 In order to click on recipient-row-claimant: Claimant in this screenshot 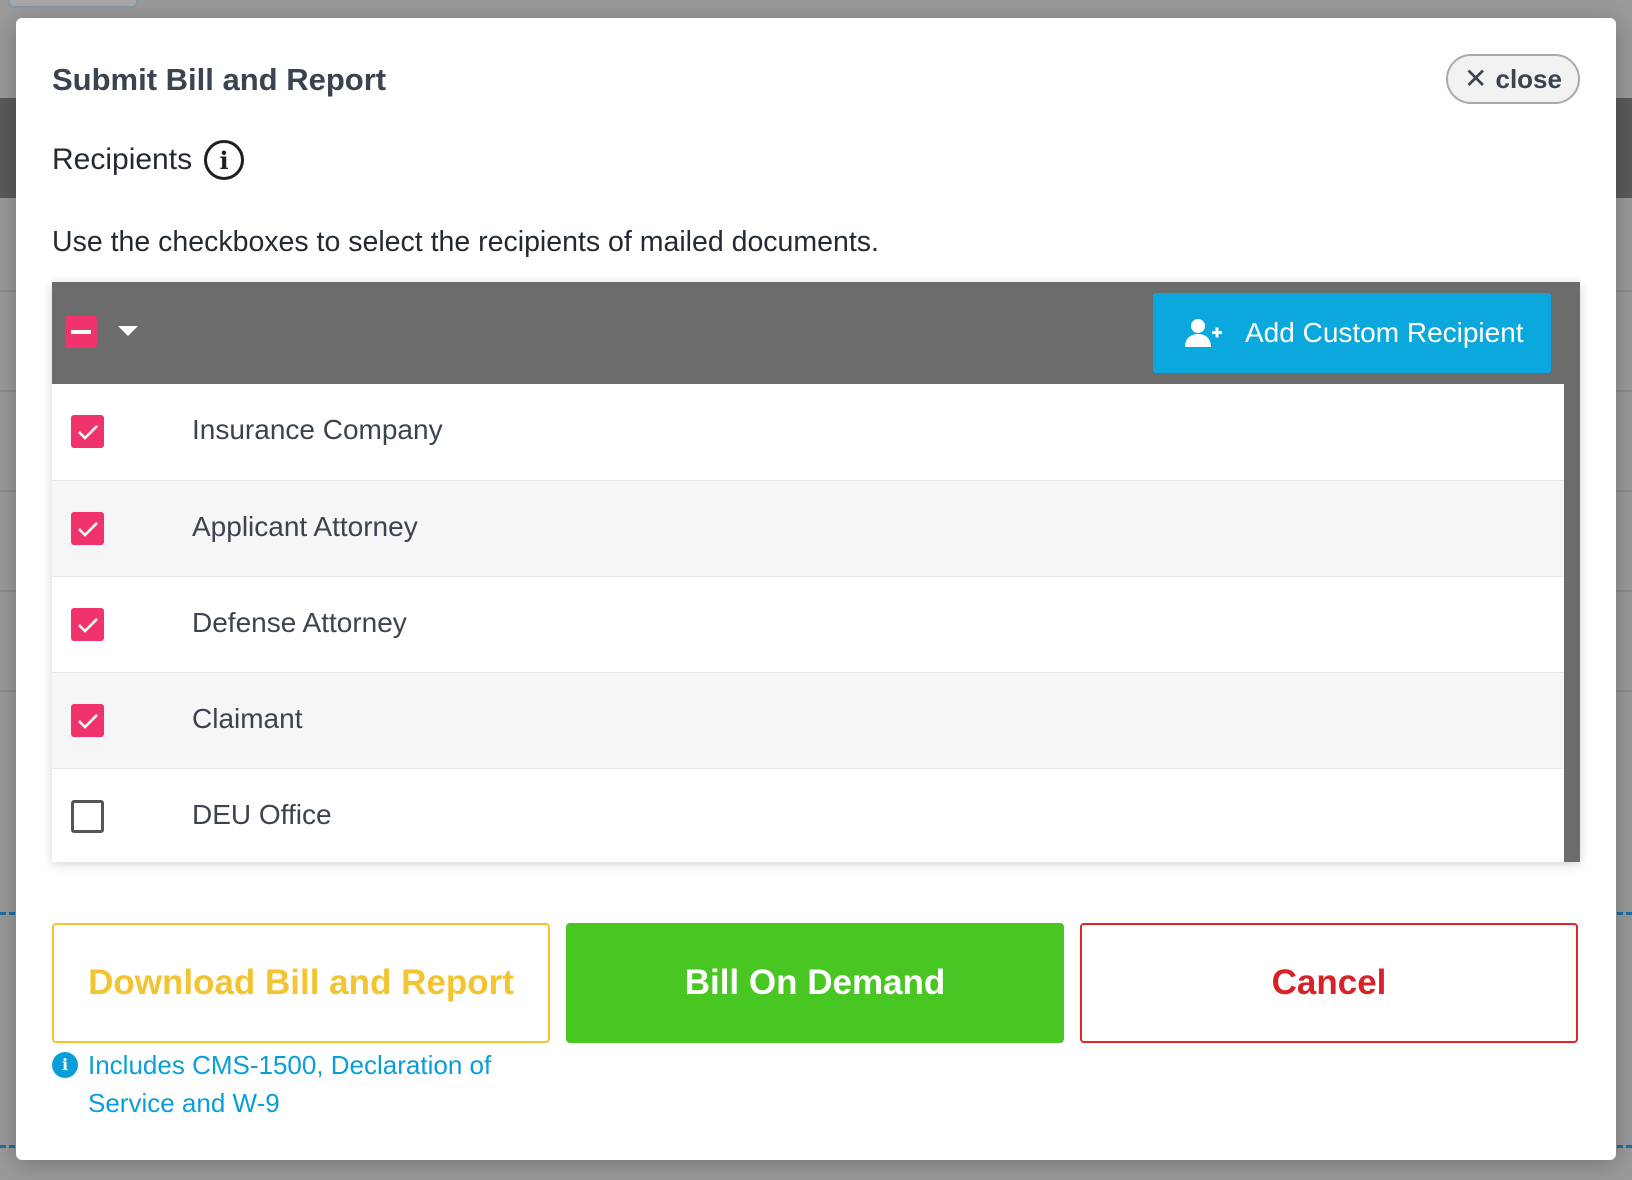, I will do `click(808, 720)`.